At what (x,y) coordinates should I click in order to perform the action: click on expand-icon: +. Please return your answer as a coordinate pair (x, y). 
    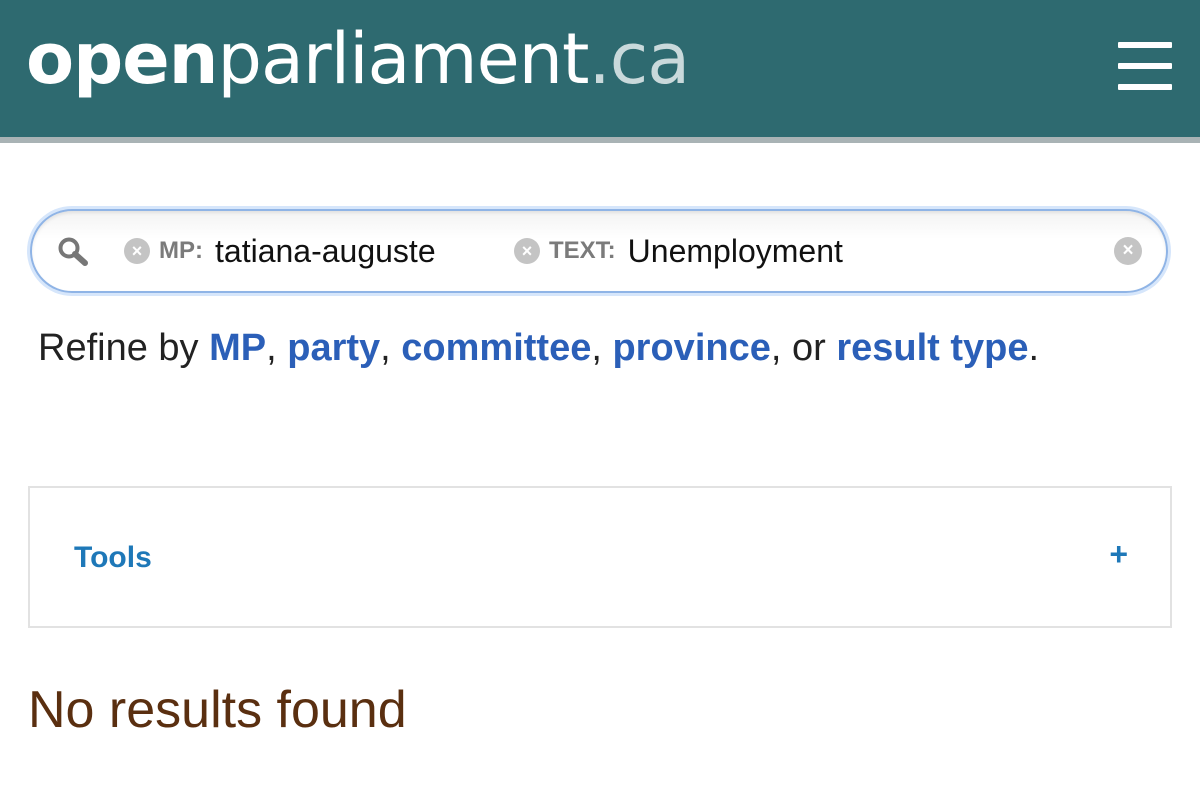
    Looking at the image, I should click on (1118, 554).